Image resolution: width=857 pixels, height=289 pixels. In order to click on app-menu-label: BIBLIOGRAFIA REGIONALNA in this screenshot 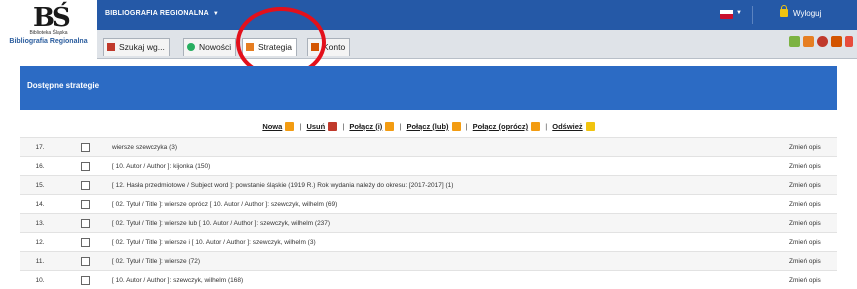, I will do `click(157, 13)`.